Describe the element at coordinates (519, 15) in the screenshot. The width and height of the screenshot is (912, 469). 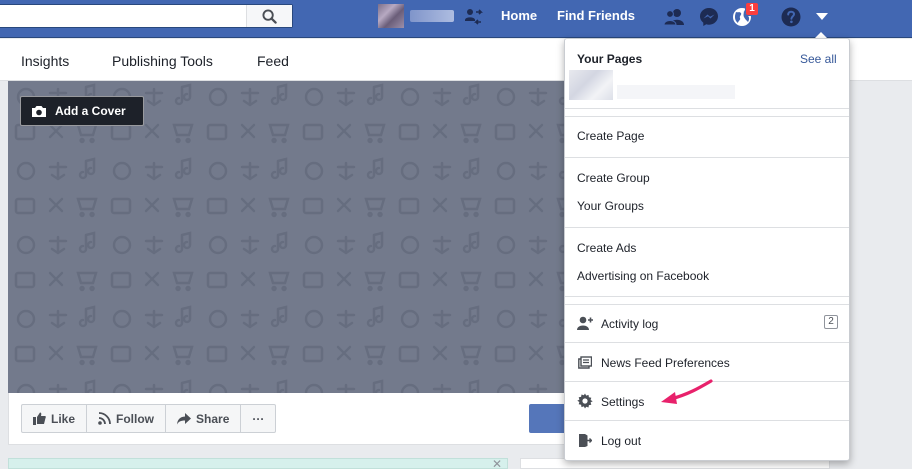
I see `home-link: Home` at that location.